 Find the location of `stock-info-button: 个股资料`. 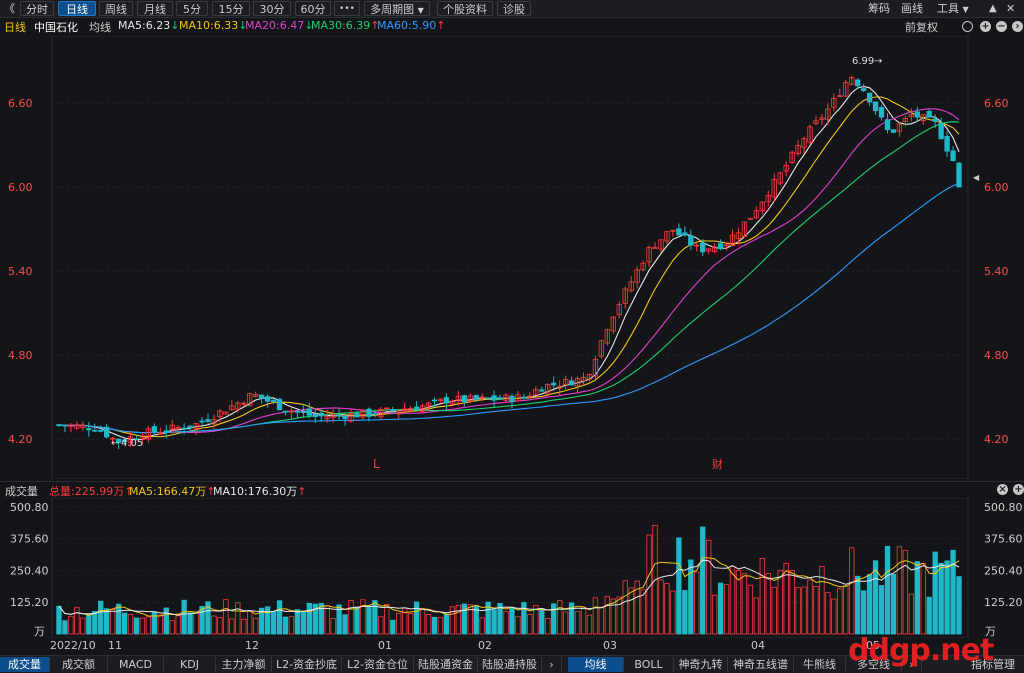

stock-info-button: 个股资料 is located at coordinates (465, 8).